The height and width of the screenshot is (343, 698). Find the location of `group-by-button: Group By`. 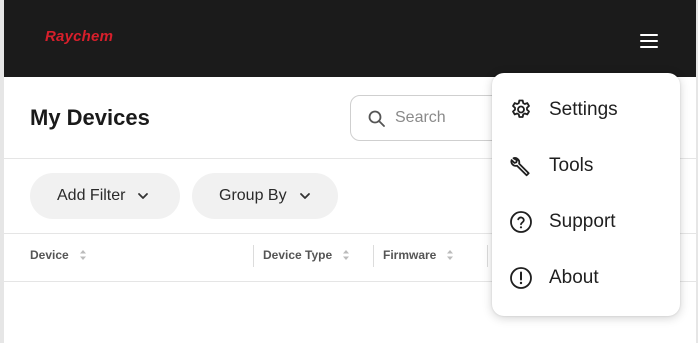

group-by-button: Group By is located at coordinates (265, 196).